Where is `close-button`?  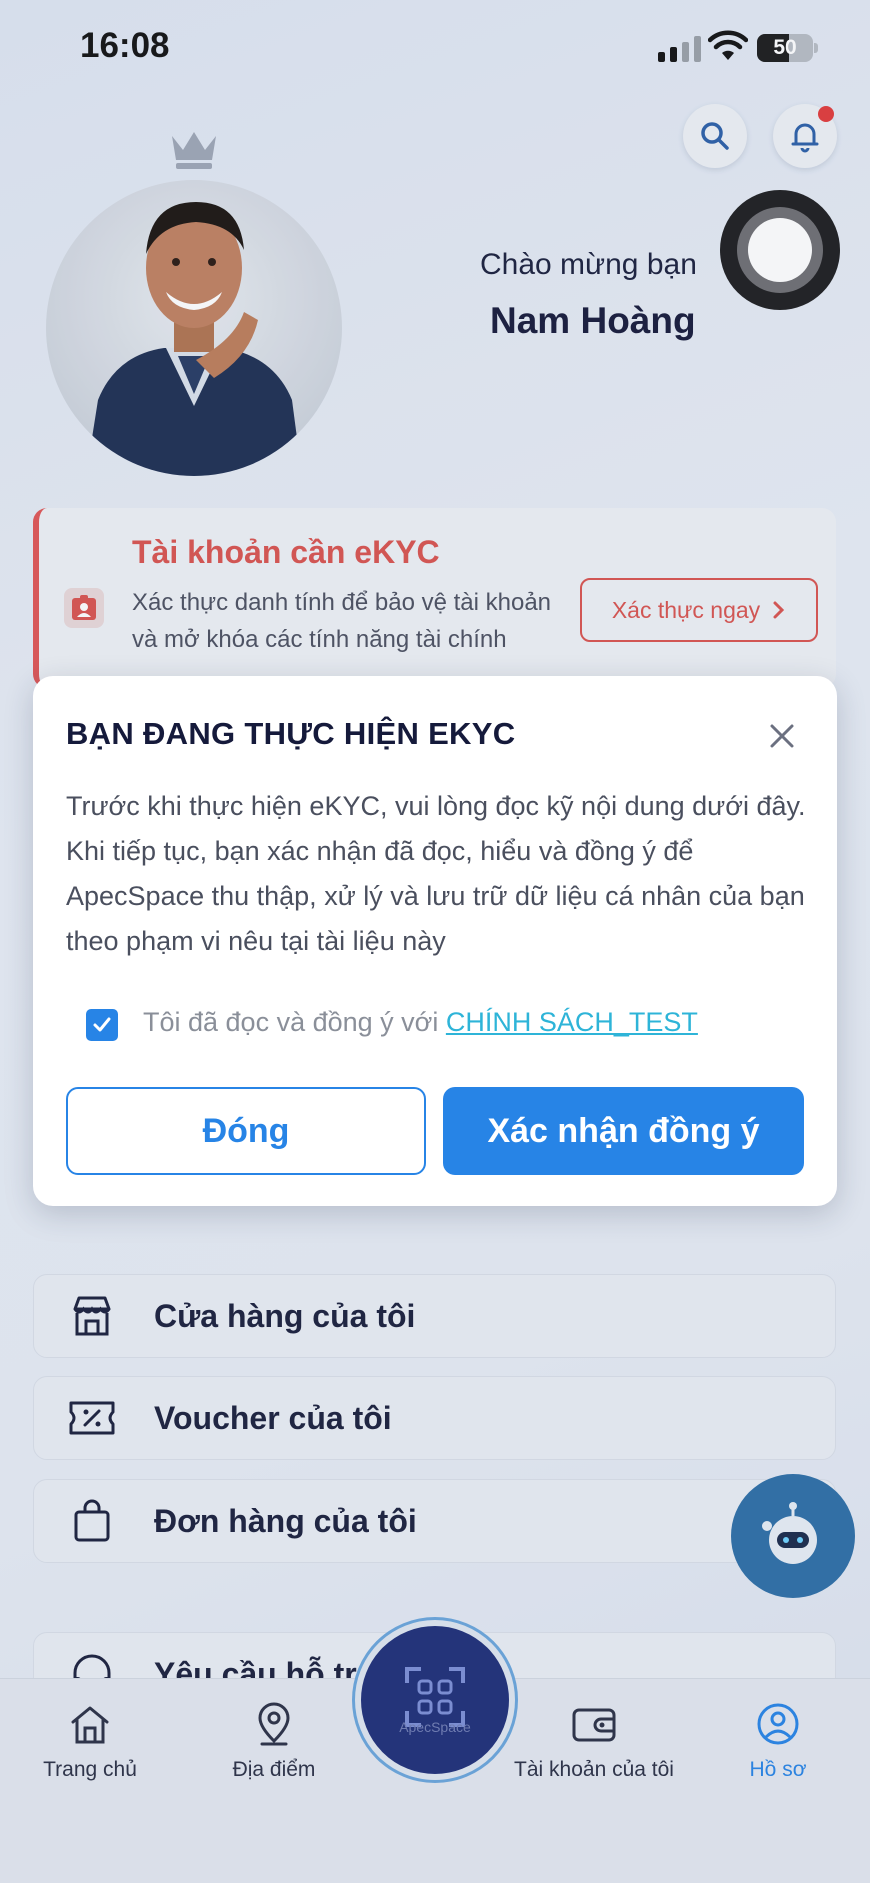 close-button is located at coordinates (782, 736).